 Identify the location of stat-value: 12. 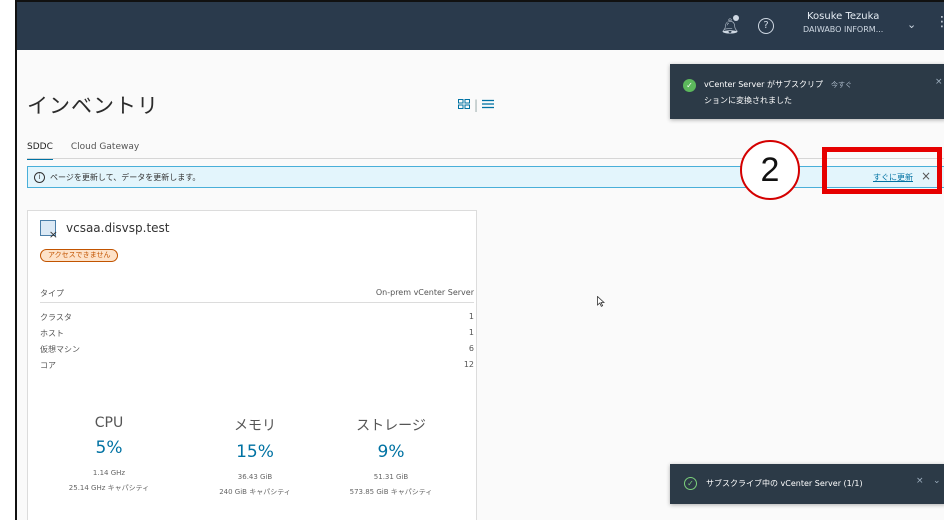
(468, 364).